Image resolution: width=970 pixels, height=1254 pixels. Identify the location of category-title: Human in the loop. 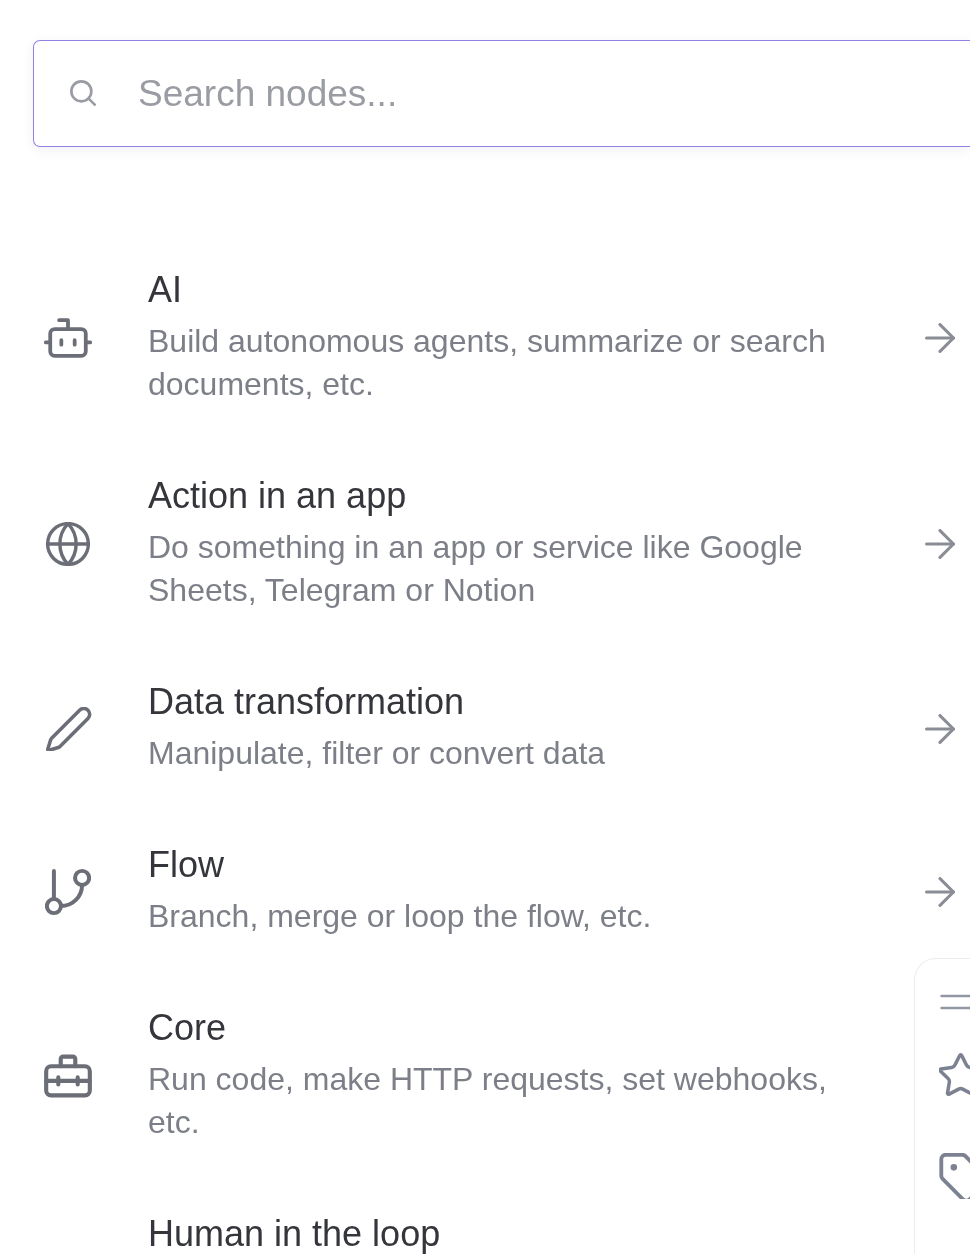
(294, 1234).